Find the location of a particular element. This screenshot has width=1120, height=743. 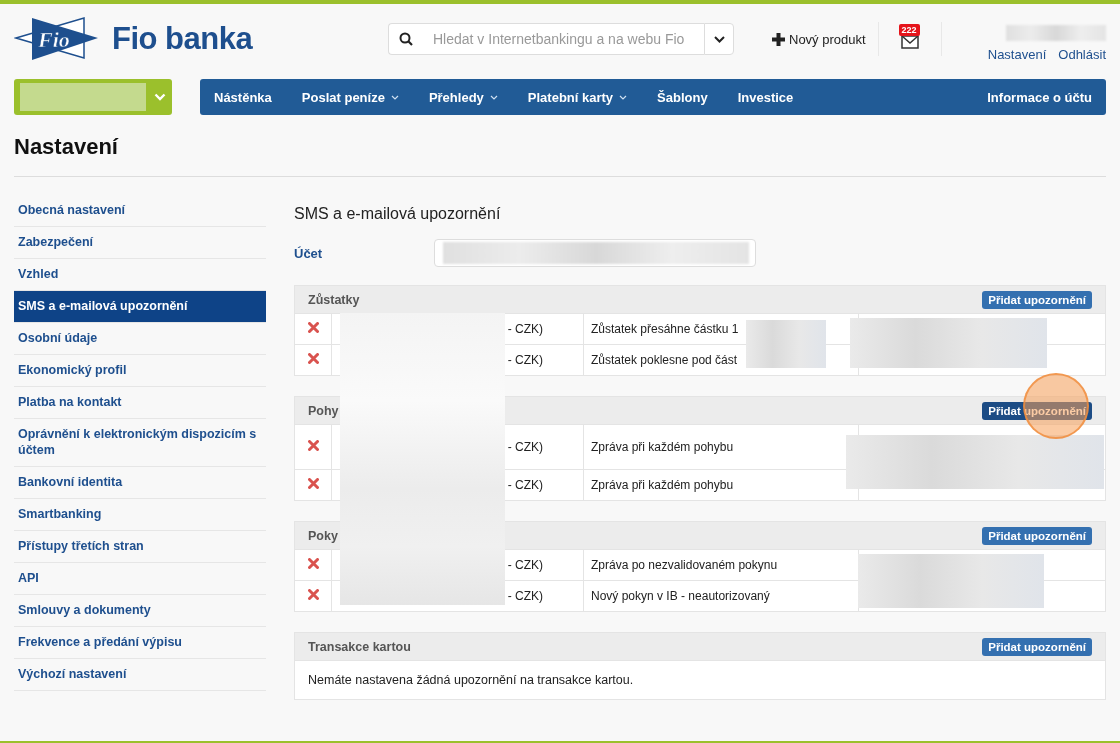

section-heading: SMS a e-mailová upozornění is located at coordinates (398, 214).